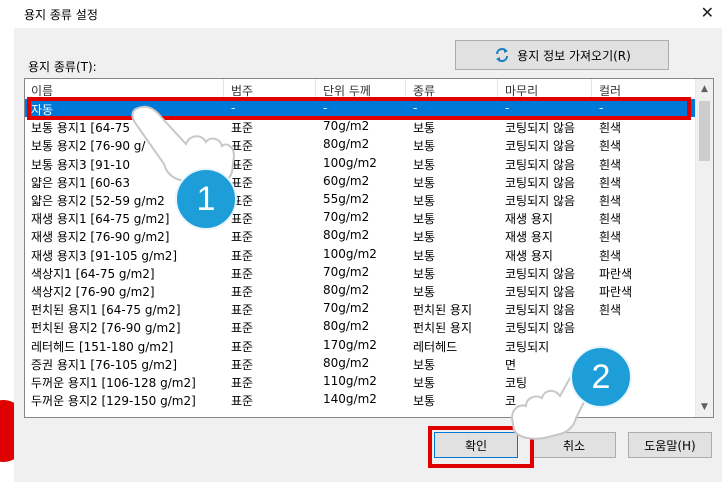  What do you see at coordinates (704, 131) in the screenshot?
I see `scroll-thumb` at bounding box center [704, 131].